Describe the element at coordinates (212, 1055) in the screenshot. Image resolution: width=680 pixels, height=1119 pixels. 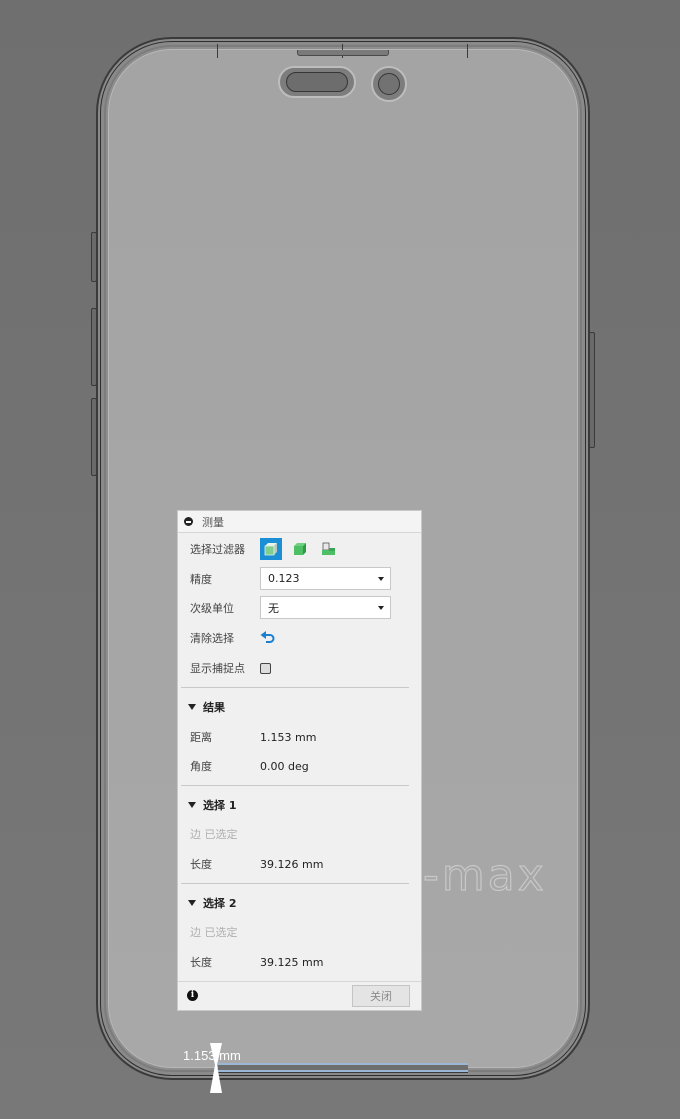
I see `dimension-label: 1.153 mm` at that location.